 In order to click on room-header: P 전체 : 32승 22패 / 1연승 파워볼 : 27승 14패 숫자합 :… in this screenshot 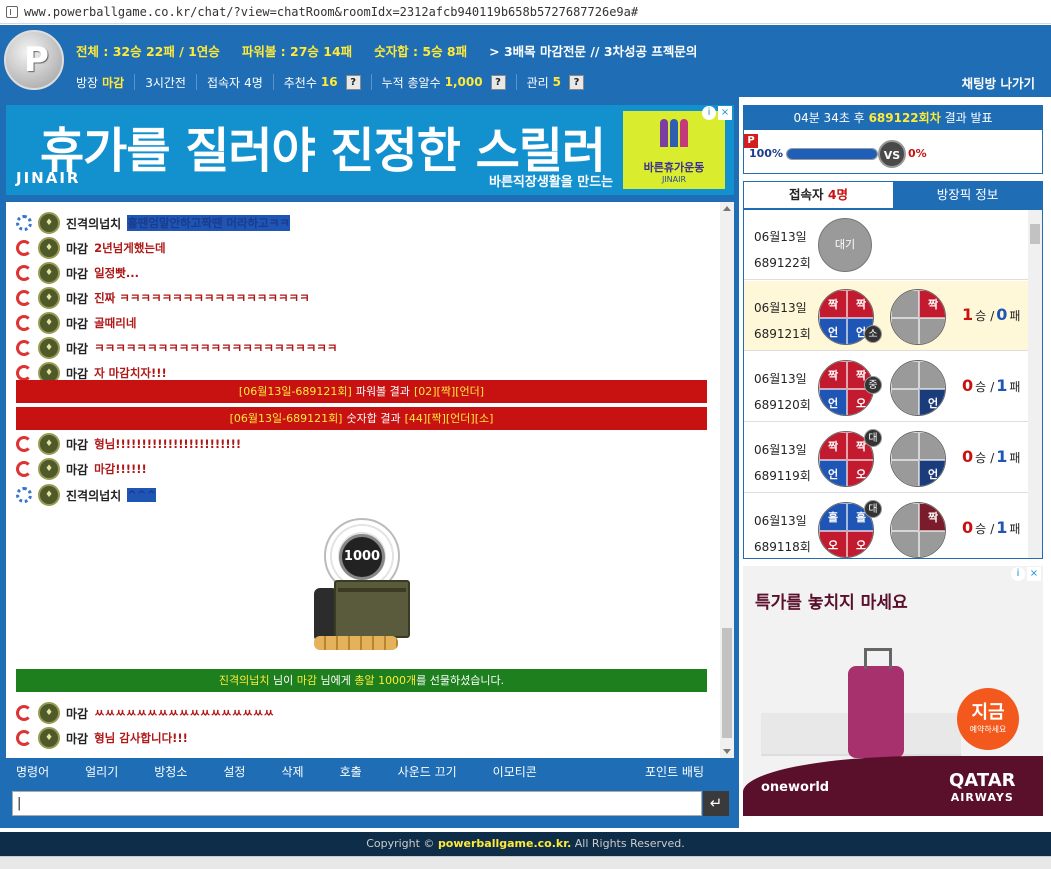, I will do `click(525, 61)`.